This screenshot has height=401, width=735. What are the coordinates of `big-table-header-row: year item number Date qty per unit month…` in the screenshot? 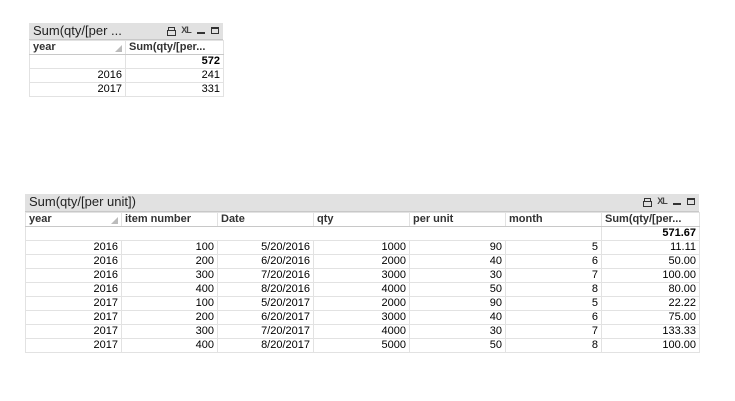 It's located at (362, 219).